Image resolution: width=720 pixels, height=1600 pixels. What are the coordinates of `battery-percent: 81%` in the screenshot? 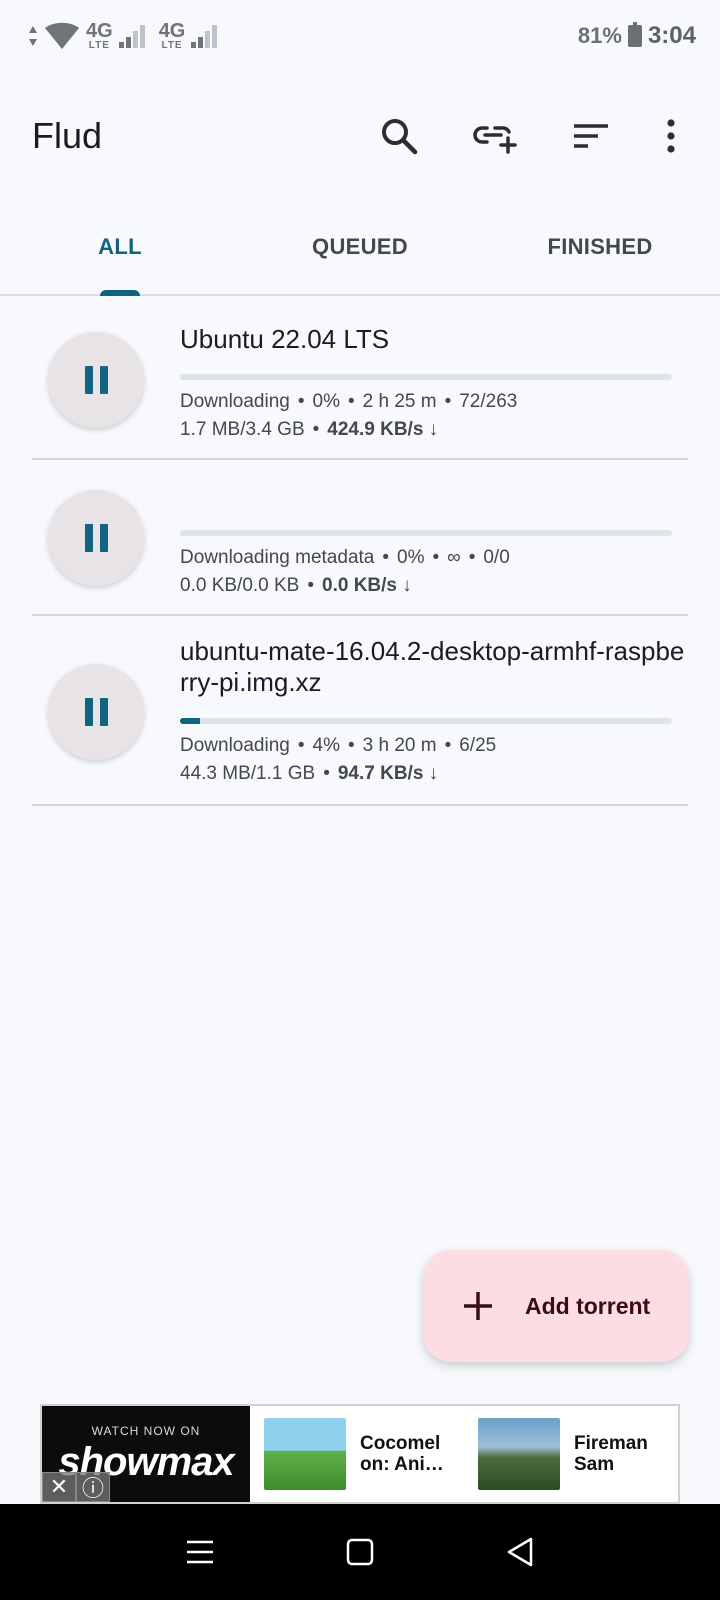 It's located at (599, 35).